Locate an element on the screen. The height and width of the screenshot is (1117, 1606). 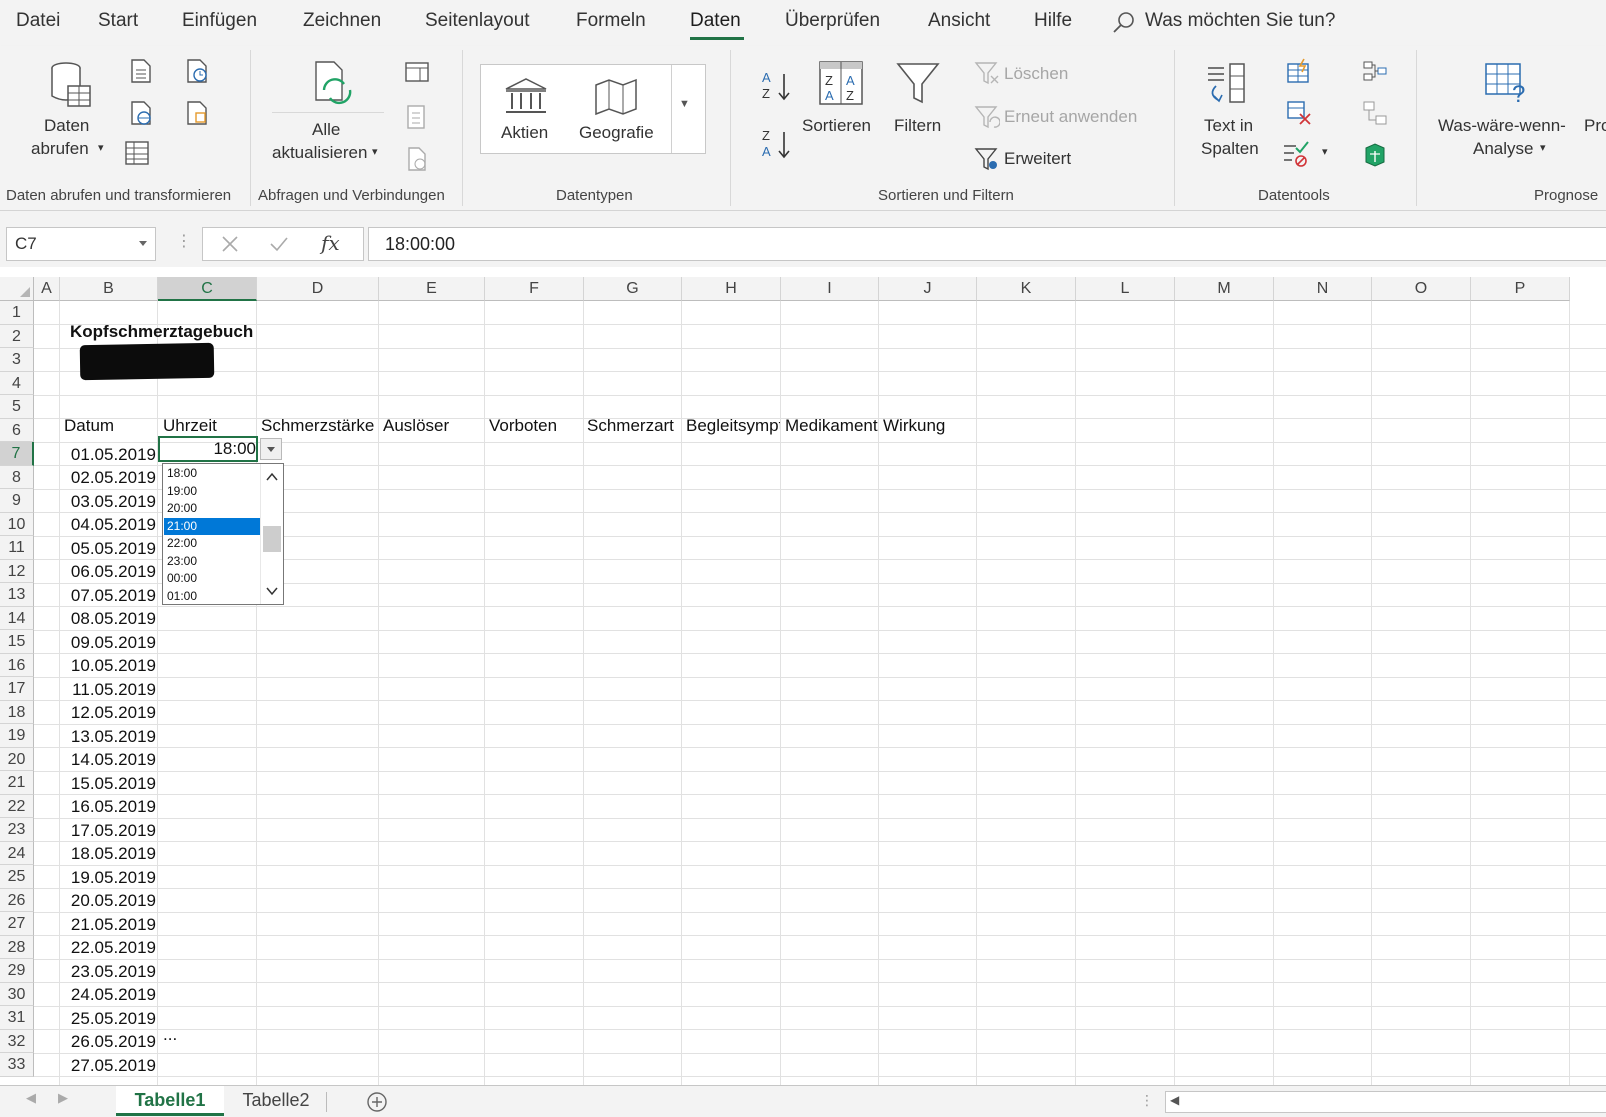
data-validation-icon is located at coordinates (1296, 154).